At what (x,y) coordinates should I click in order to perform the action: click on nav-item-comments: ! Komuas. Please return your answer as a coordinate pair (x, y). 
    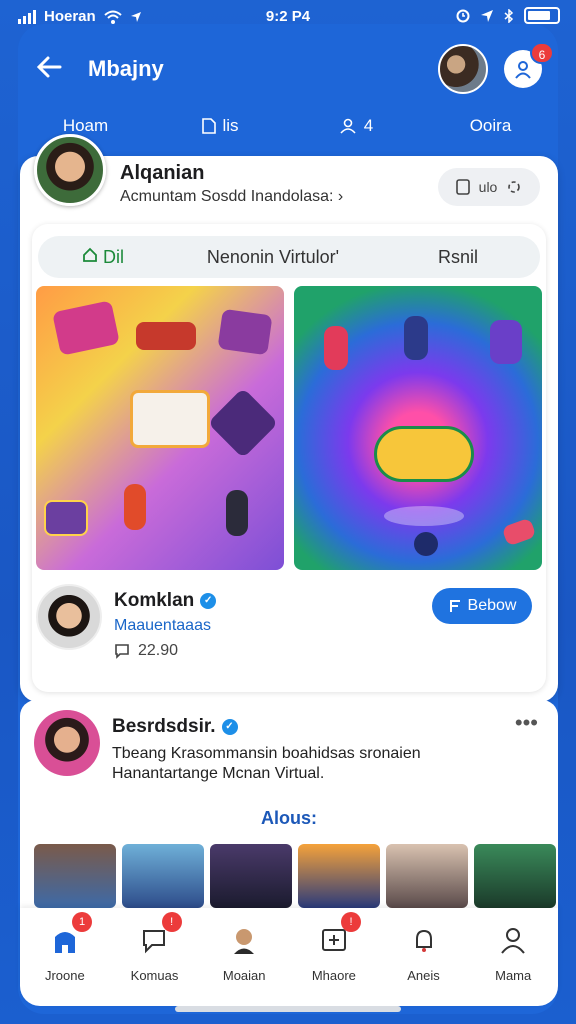
    Looking at the image, I should click on (155, 957).